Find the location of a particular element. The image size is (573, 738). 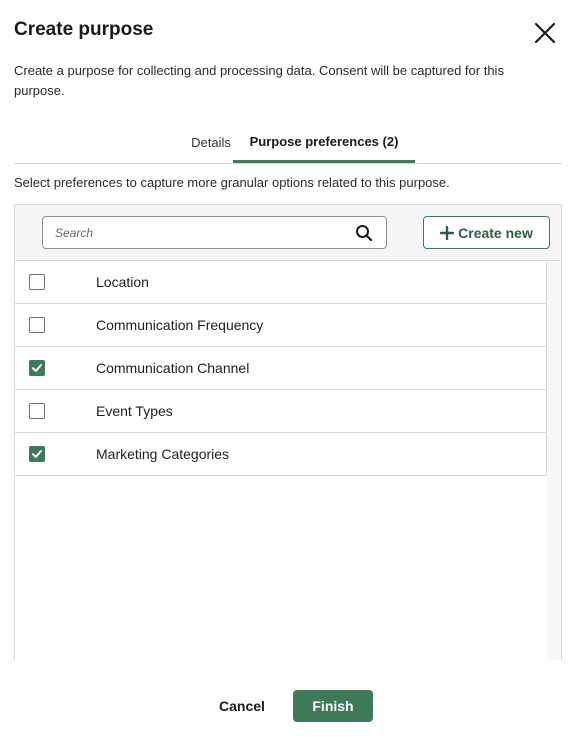

search-input is located at coordinates (193, 232).